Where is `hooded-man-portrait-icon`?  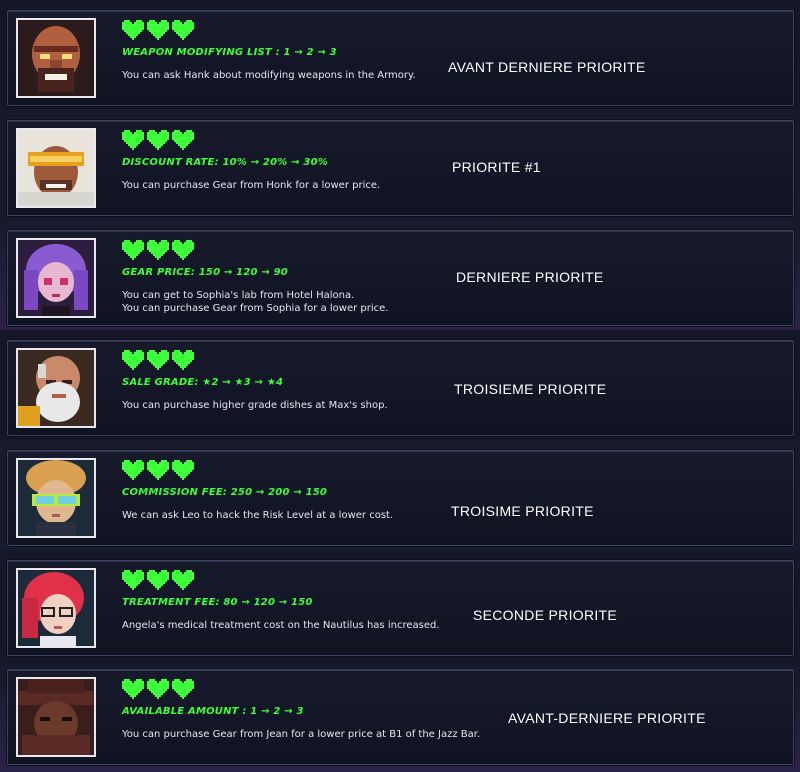 hooded-man-portrait-icon is located at coordinates (56, 717).